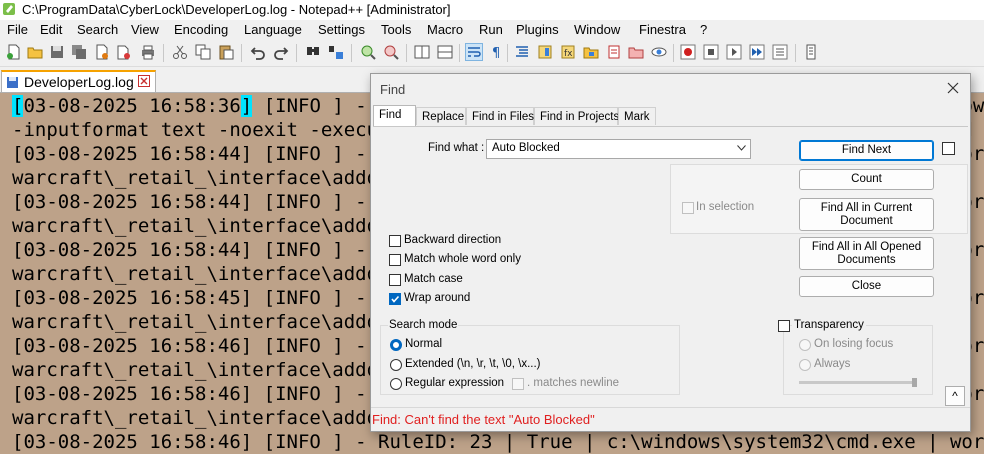  What do you see at coordinates (341, 29) in the screenshot?
I see `menu-settings: Settings` at bounding box center [341, 29].